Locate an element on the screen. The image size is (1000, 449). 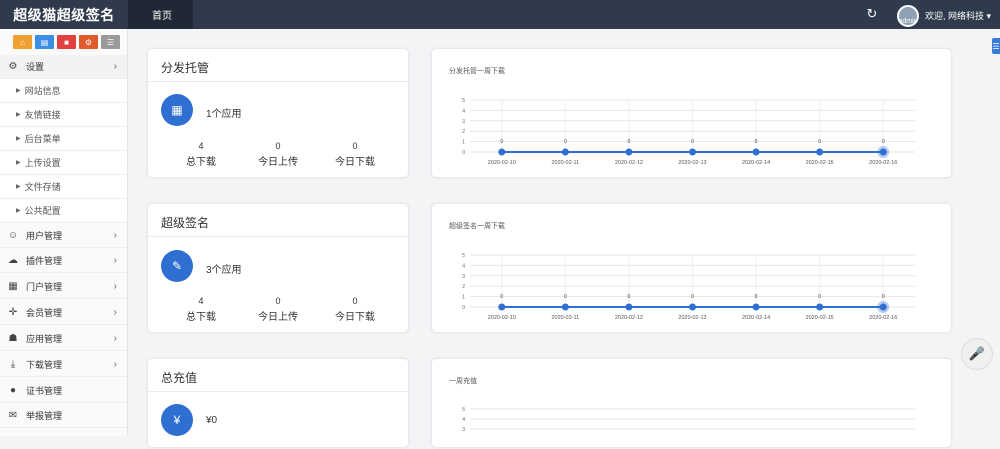
card-total-recharge: 总充值 ¥ ¥0 is located at coordinates (278, 403).